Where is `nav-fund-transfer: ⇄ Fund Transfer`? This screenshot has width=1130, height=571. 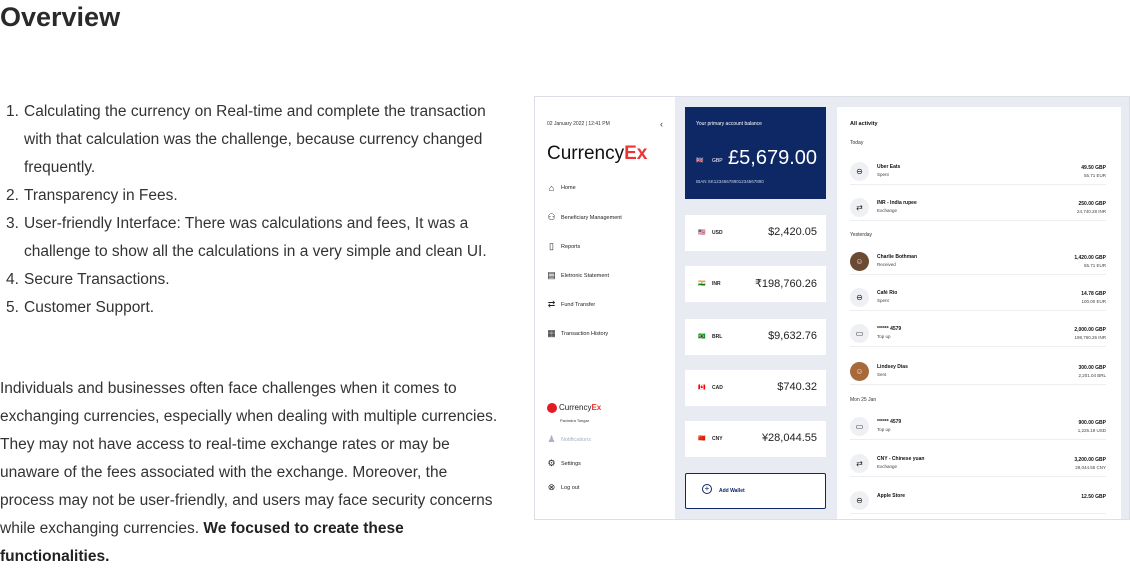 nav-fund-transfer: ⇄ Fund Transfer is located at coordinates (571, 304).